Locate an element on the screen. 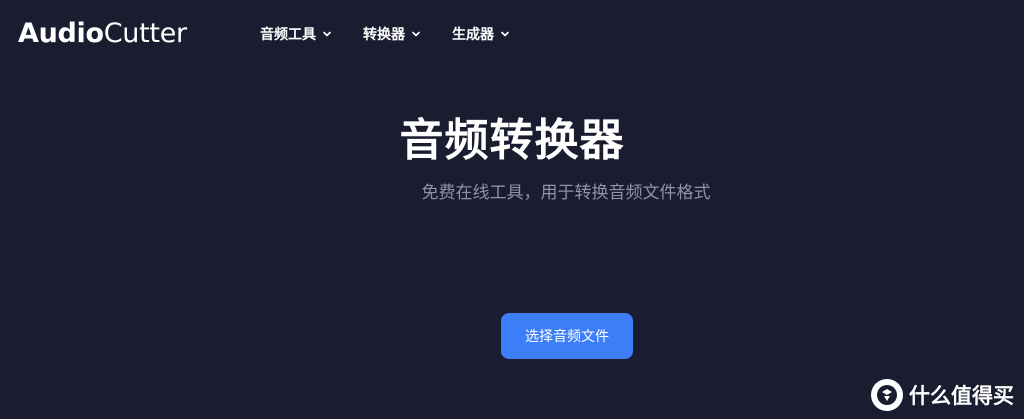  nav-item-label: 音频工具 is located at coordinates (288, 35).